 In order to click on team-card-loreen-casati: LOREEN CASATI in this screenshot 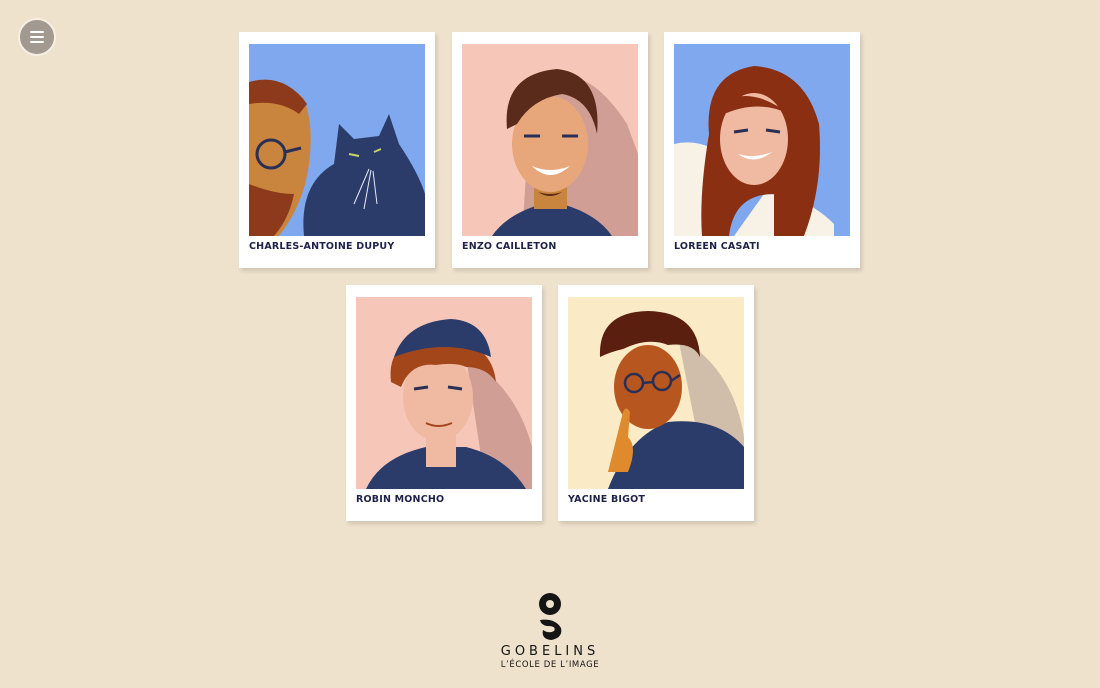, I will do `click(762, 150)`.